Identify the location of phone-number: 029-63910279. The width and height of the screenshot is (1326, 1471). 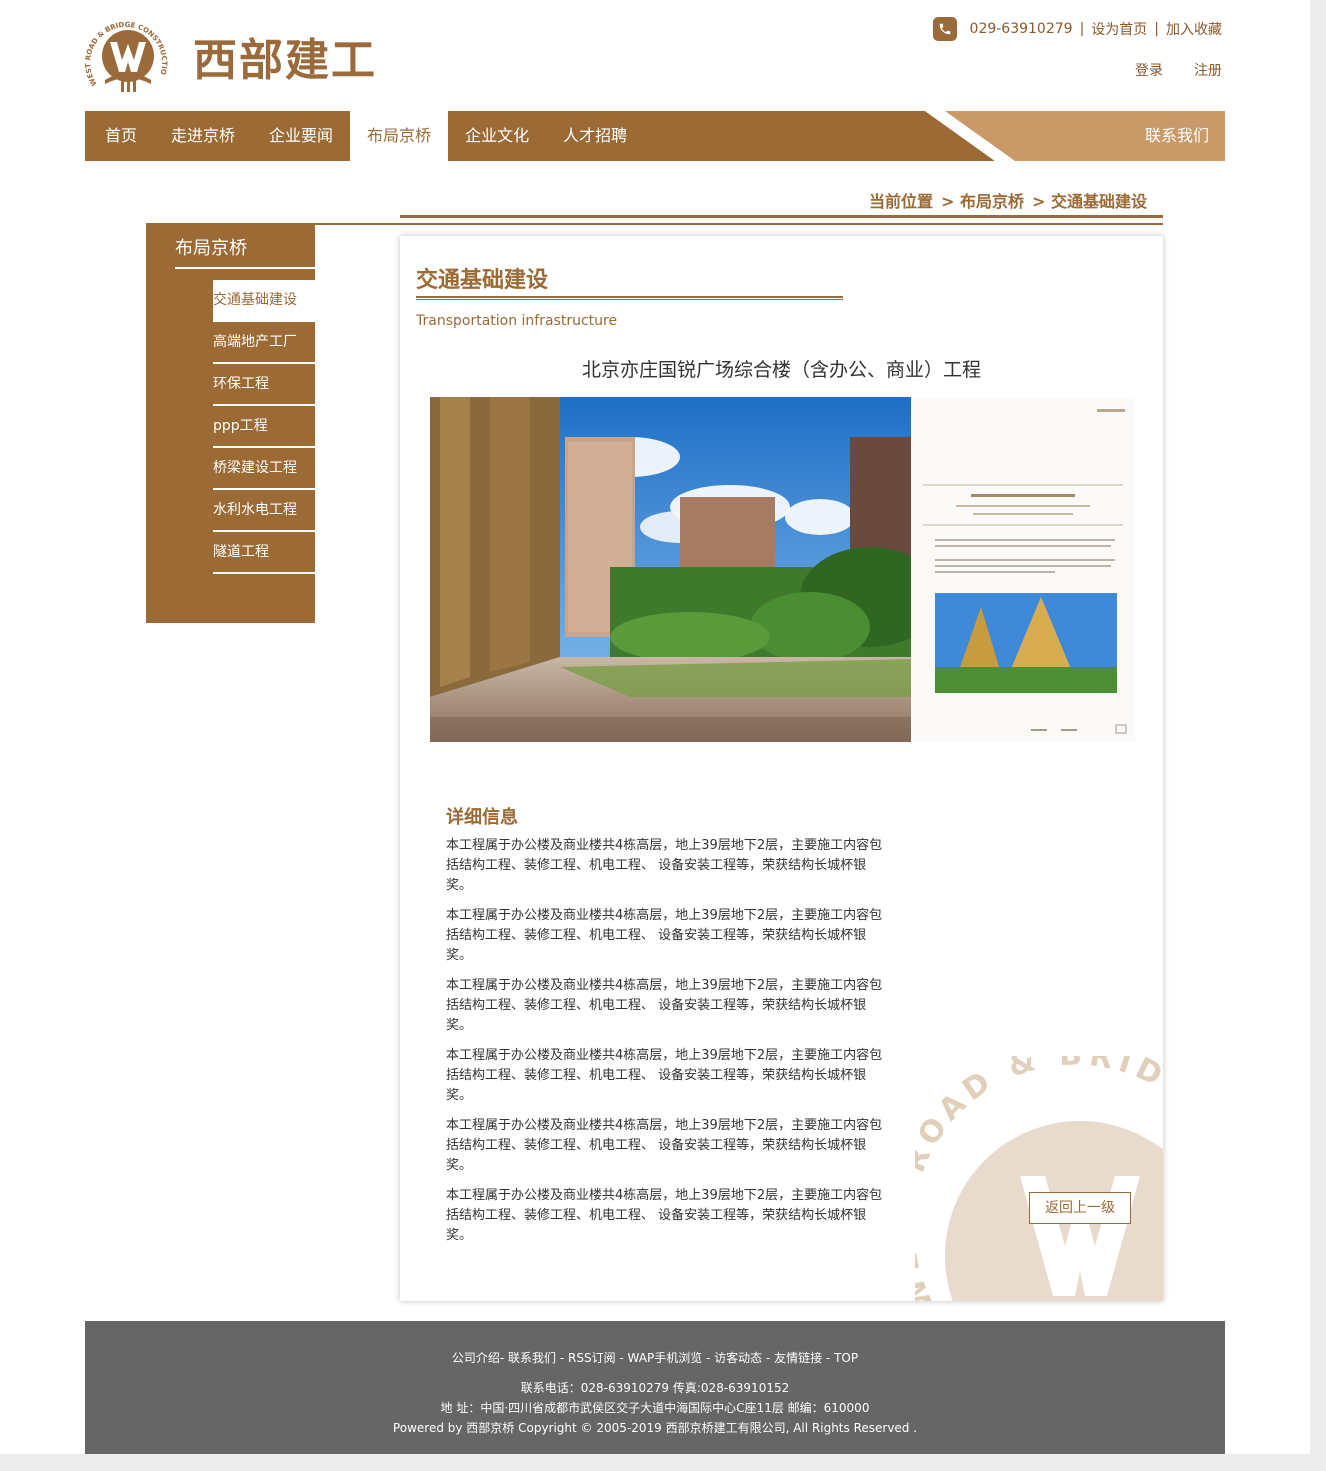
(1021, 29).